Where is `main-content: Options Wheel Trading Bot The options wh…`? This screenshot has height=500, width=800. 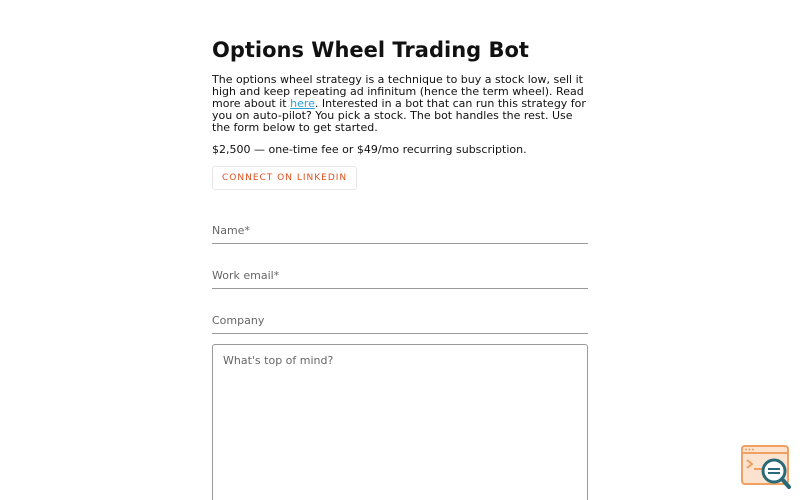
main-content: Options Wheel Trading Bot The options wh… is located at coordinates (400, 113).